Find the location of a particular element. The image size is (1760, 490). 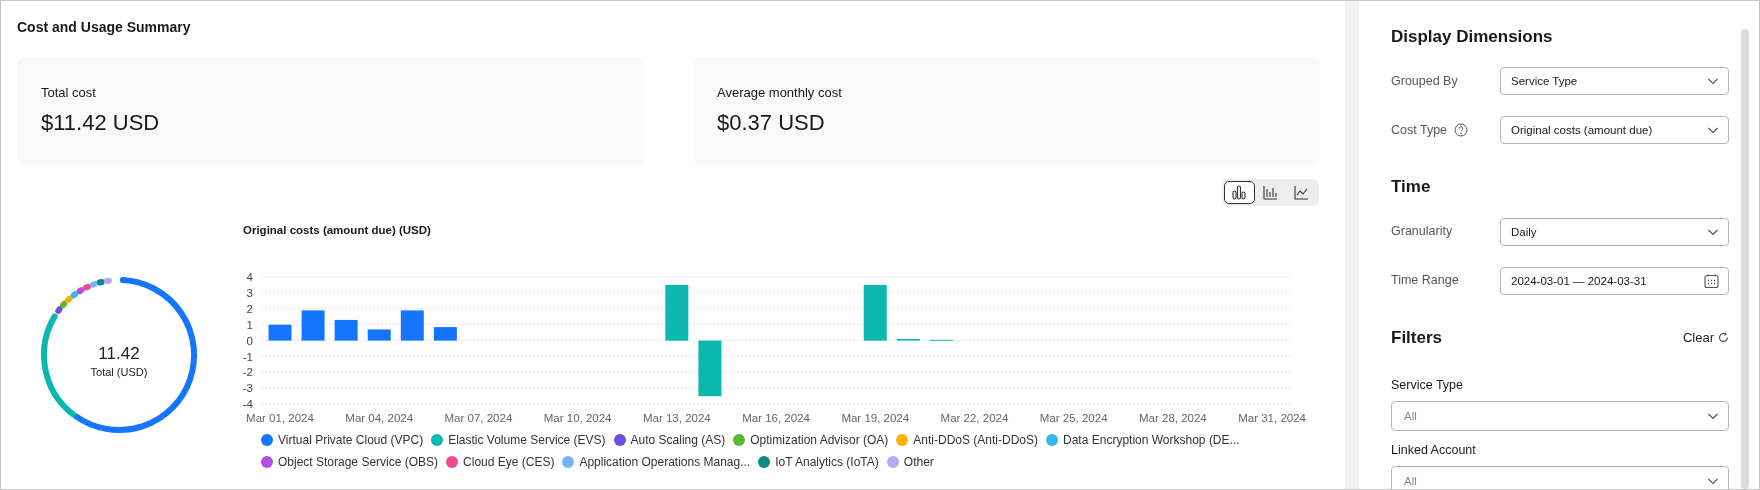

axis-label: 1 is located at coordinates (249, 324).